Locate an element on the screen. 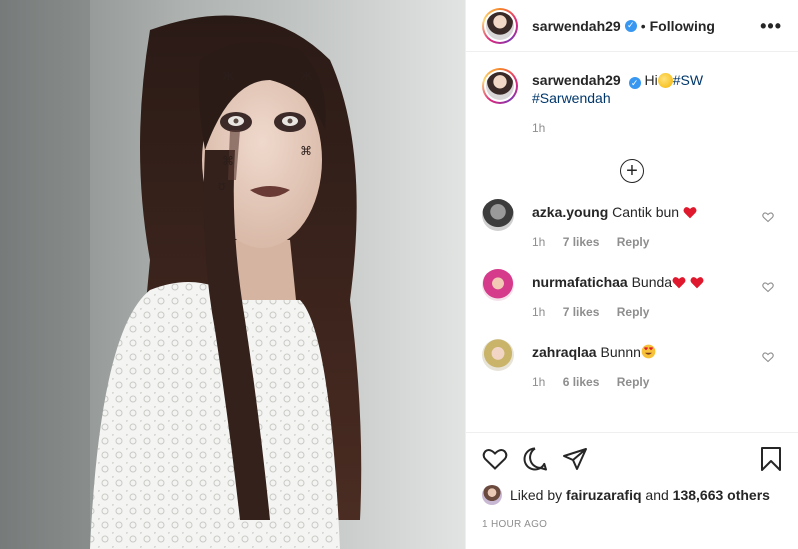 The width and height of the screenshot is (798, 549). hashtag-link: #Sarwendah is located at coordinates (571, 98).